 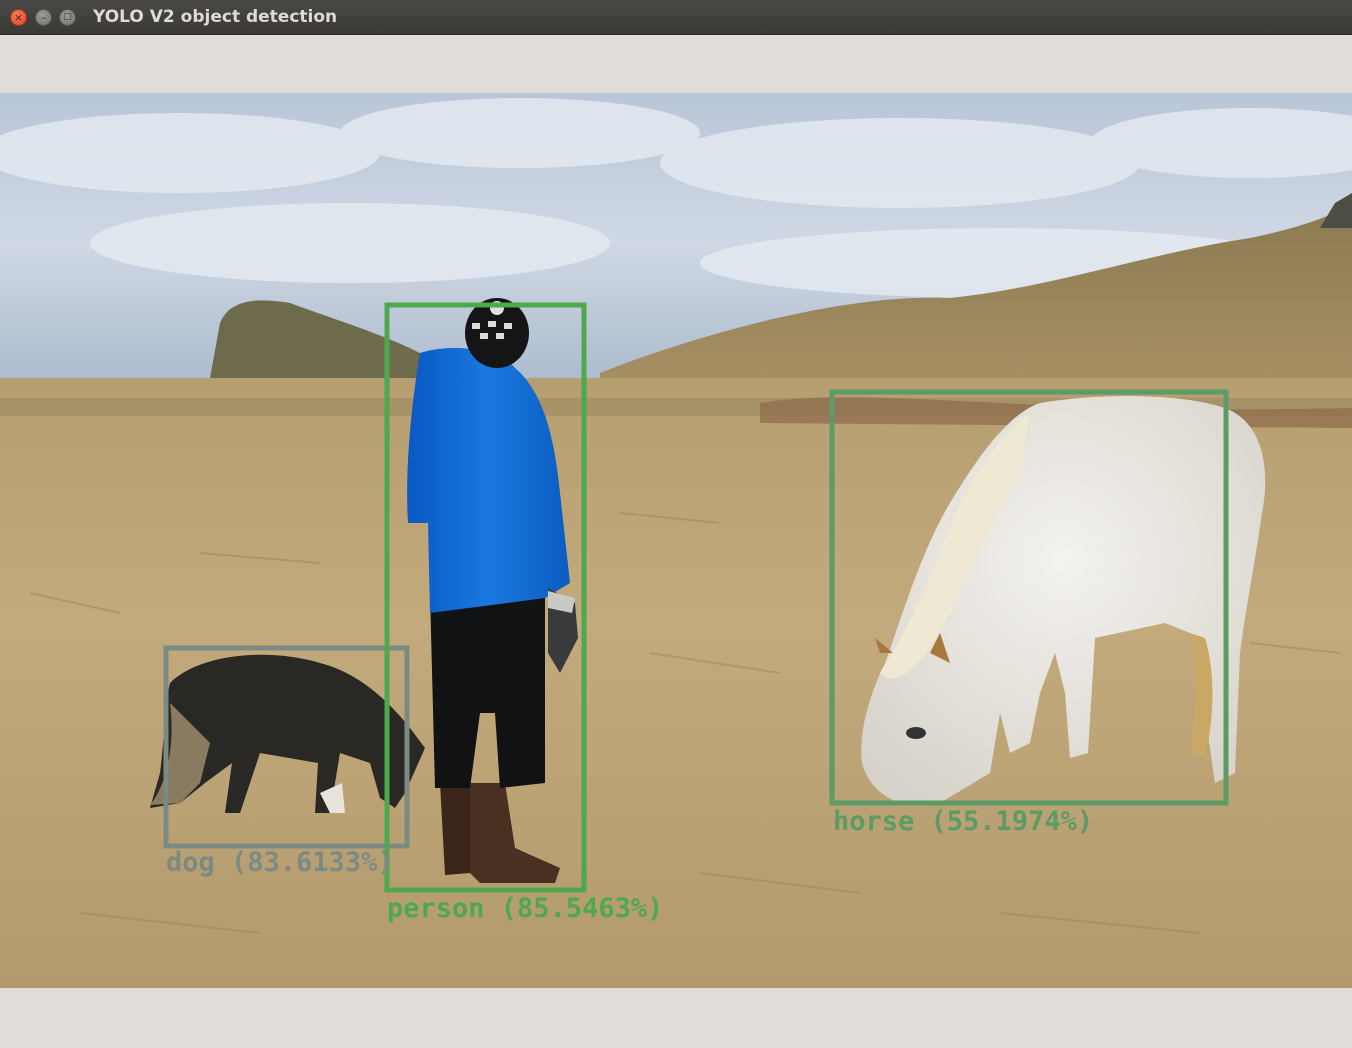 What do you see at coordinates (676, 64) in the screenshot?
I see `toolbar-area` at bounding box center [676, 64].